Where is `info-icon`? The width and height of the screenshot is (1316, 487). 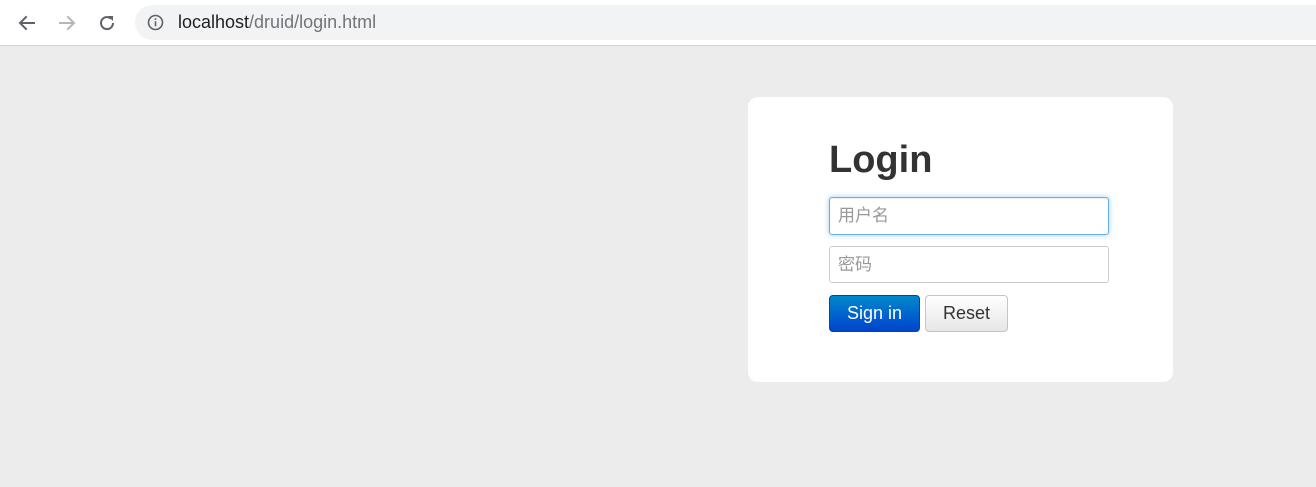 info-icon is located at coordinates (155, 22).